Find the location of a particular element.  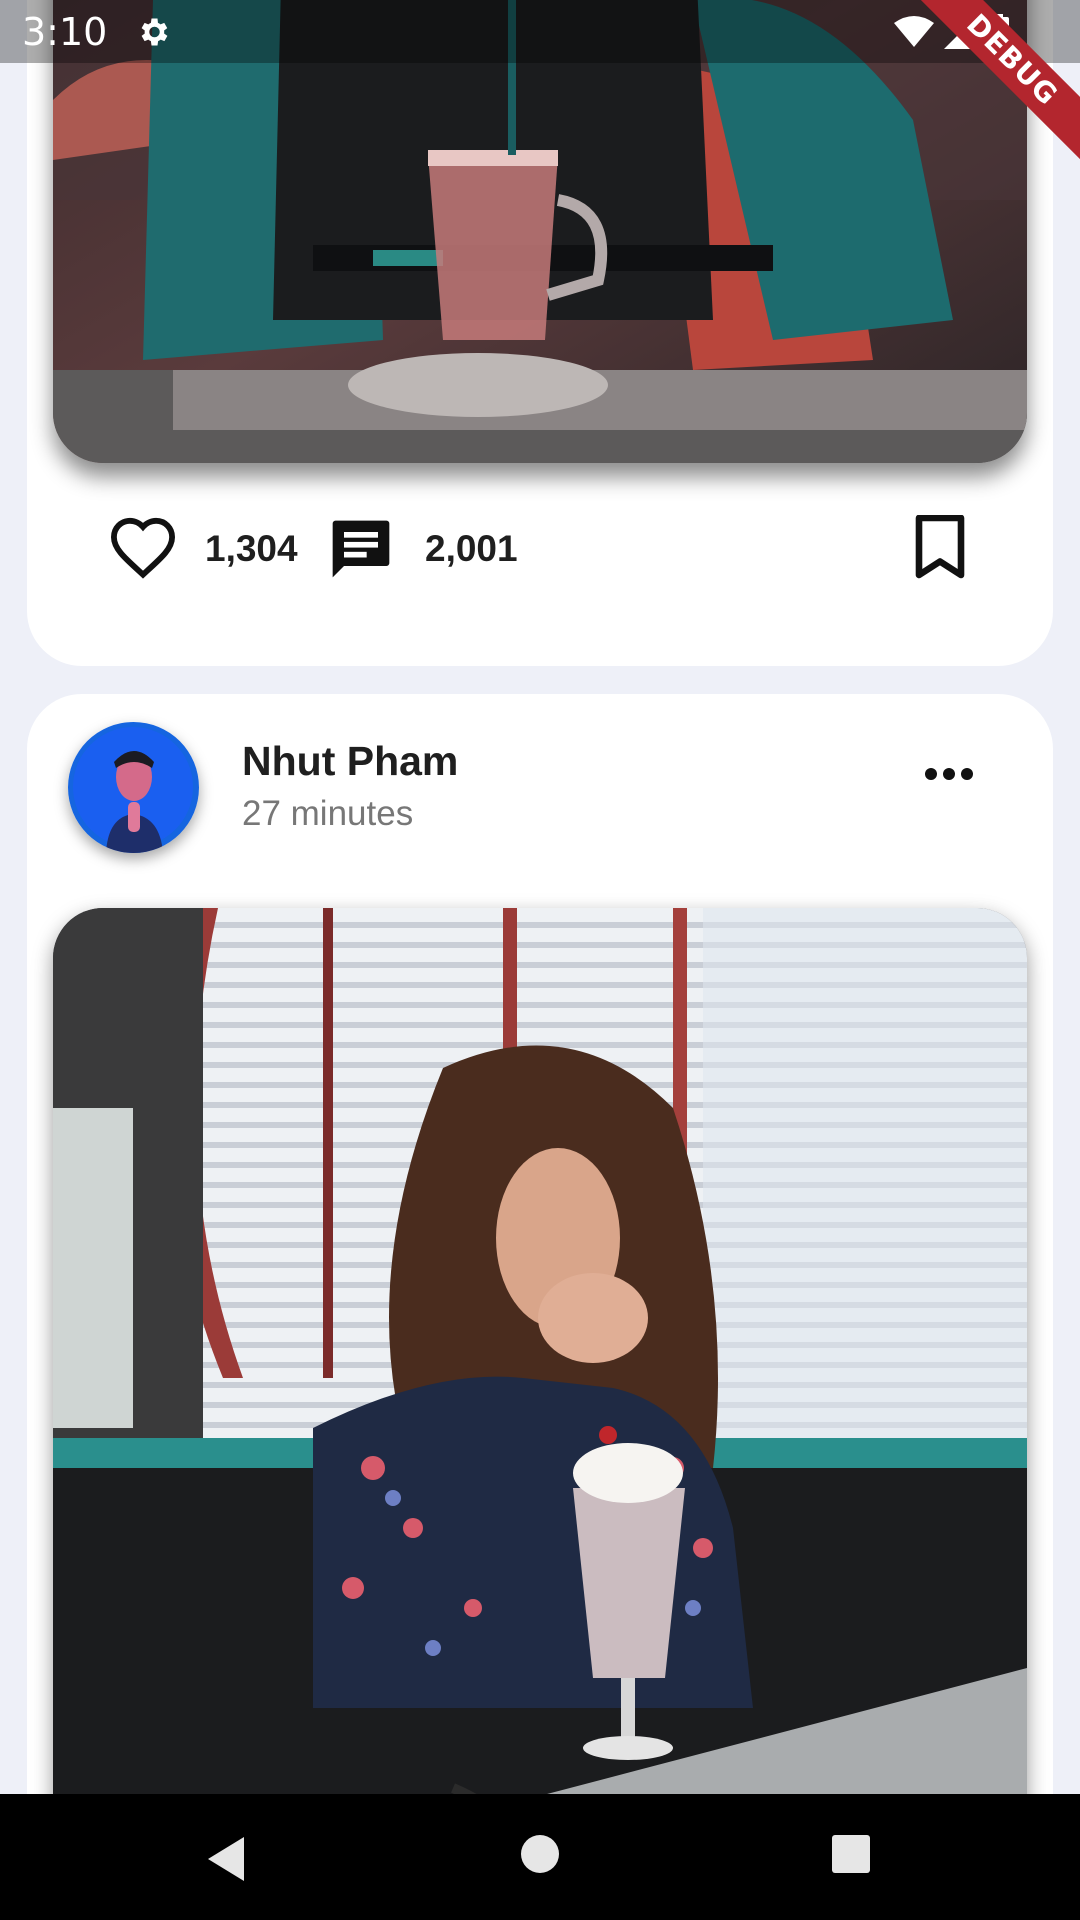

post-time: 27 minutes is located at coordinates (328, 813).